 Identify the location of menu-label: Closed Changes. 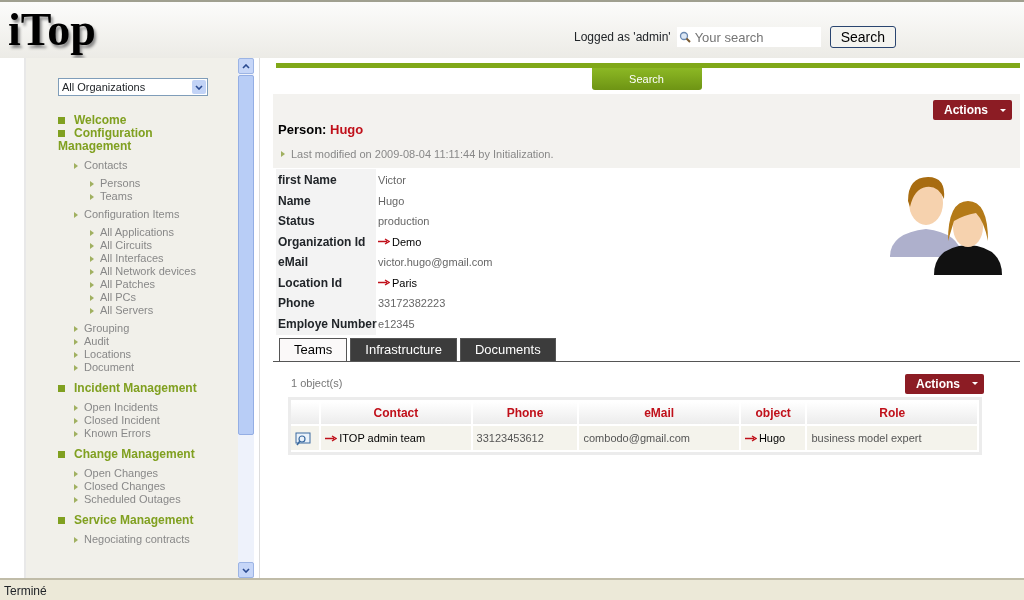
(125, 486).